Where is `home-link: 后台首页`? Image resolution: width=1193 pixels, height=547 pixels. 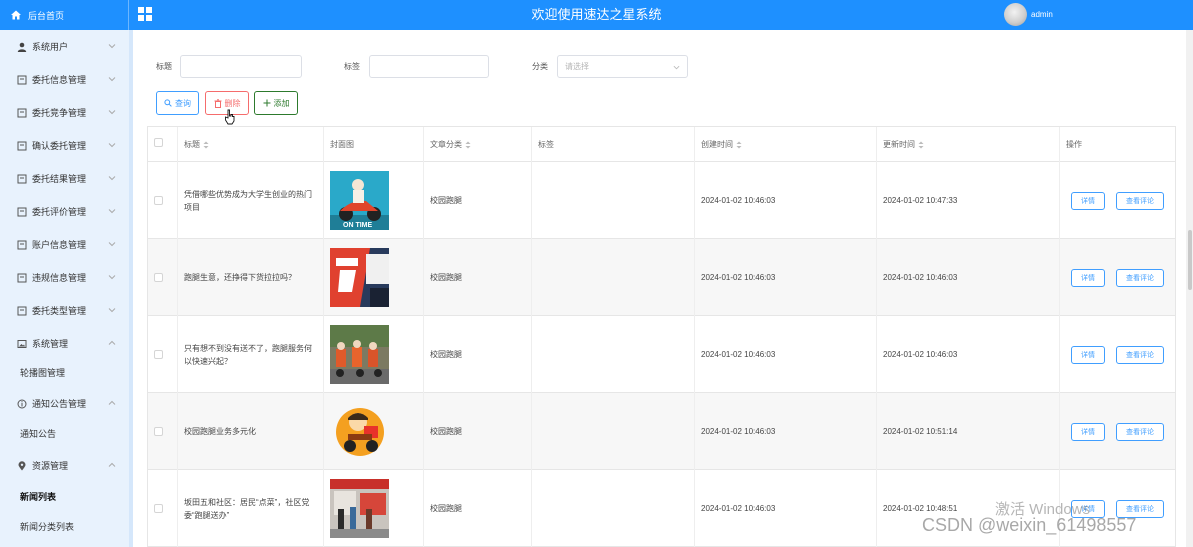 home-link: 后台首页 is located at coordinates (64, 15).